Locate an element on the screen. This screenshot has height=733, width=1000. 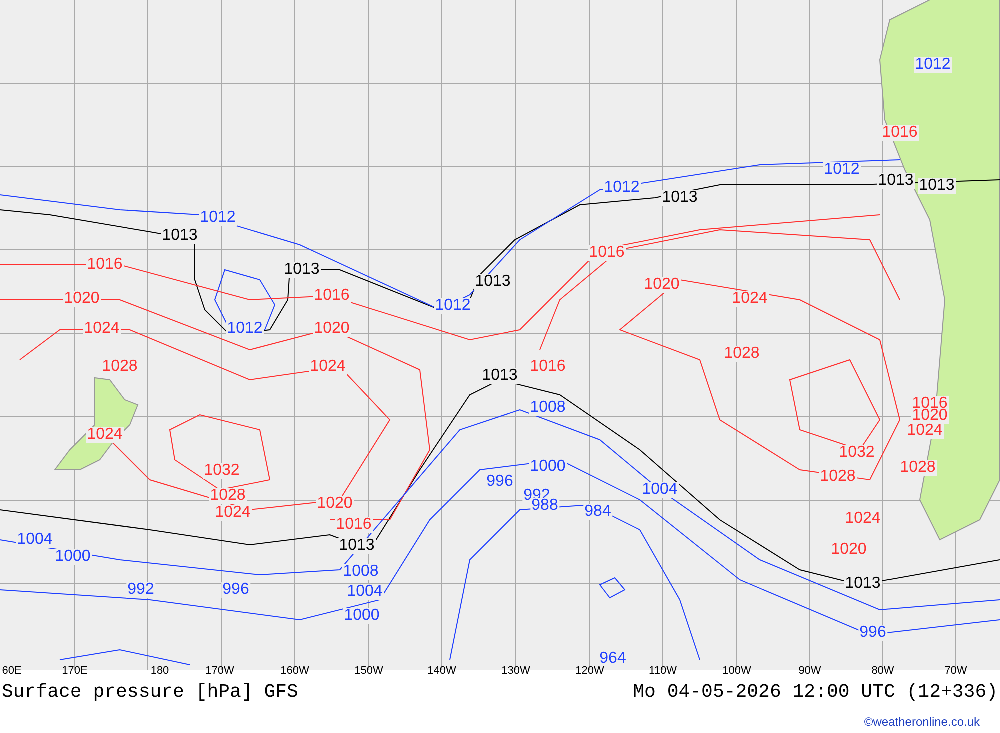
isobar-label: 992 is located at coordinates (141, 590).